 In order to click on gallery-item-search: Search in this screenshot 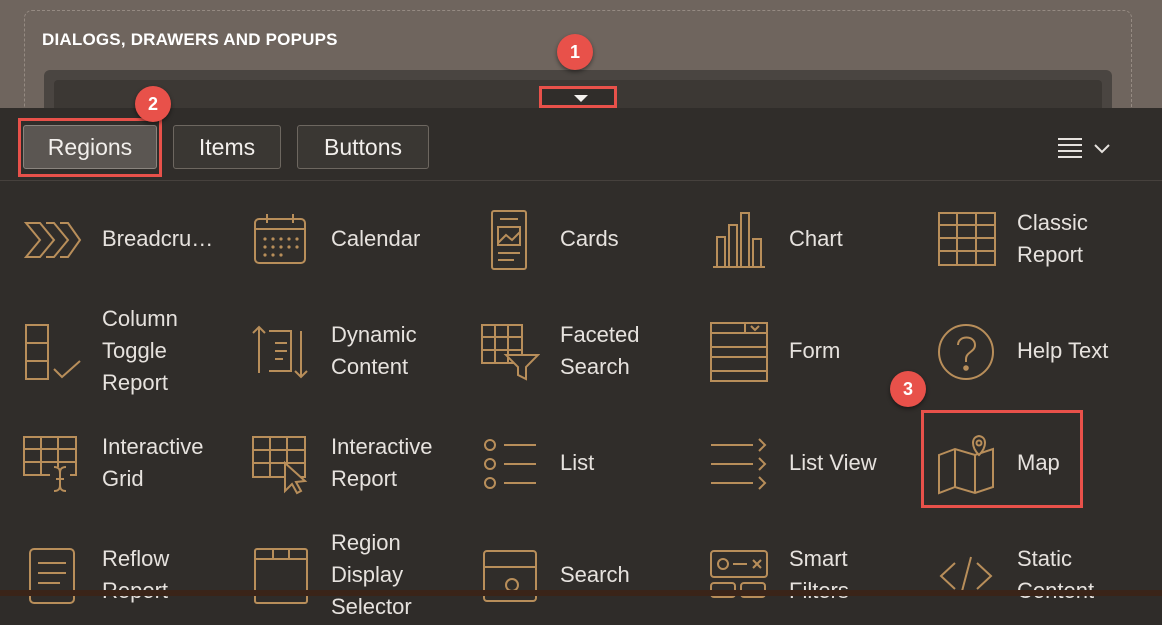, I will do `click(568, 575)`.